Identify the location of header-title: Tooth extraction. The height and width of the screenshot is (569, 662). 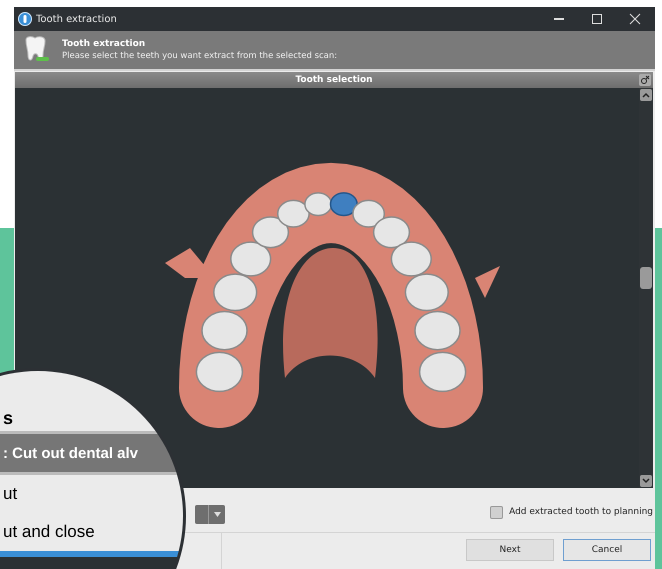
(104, 44).